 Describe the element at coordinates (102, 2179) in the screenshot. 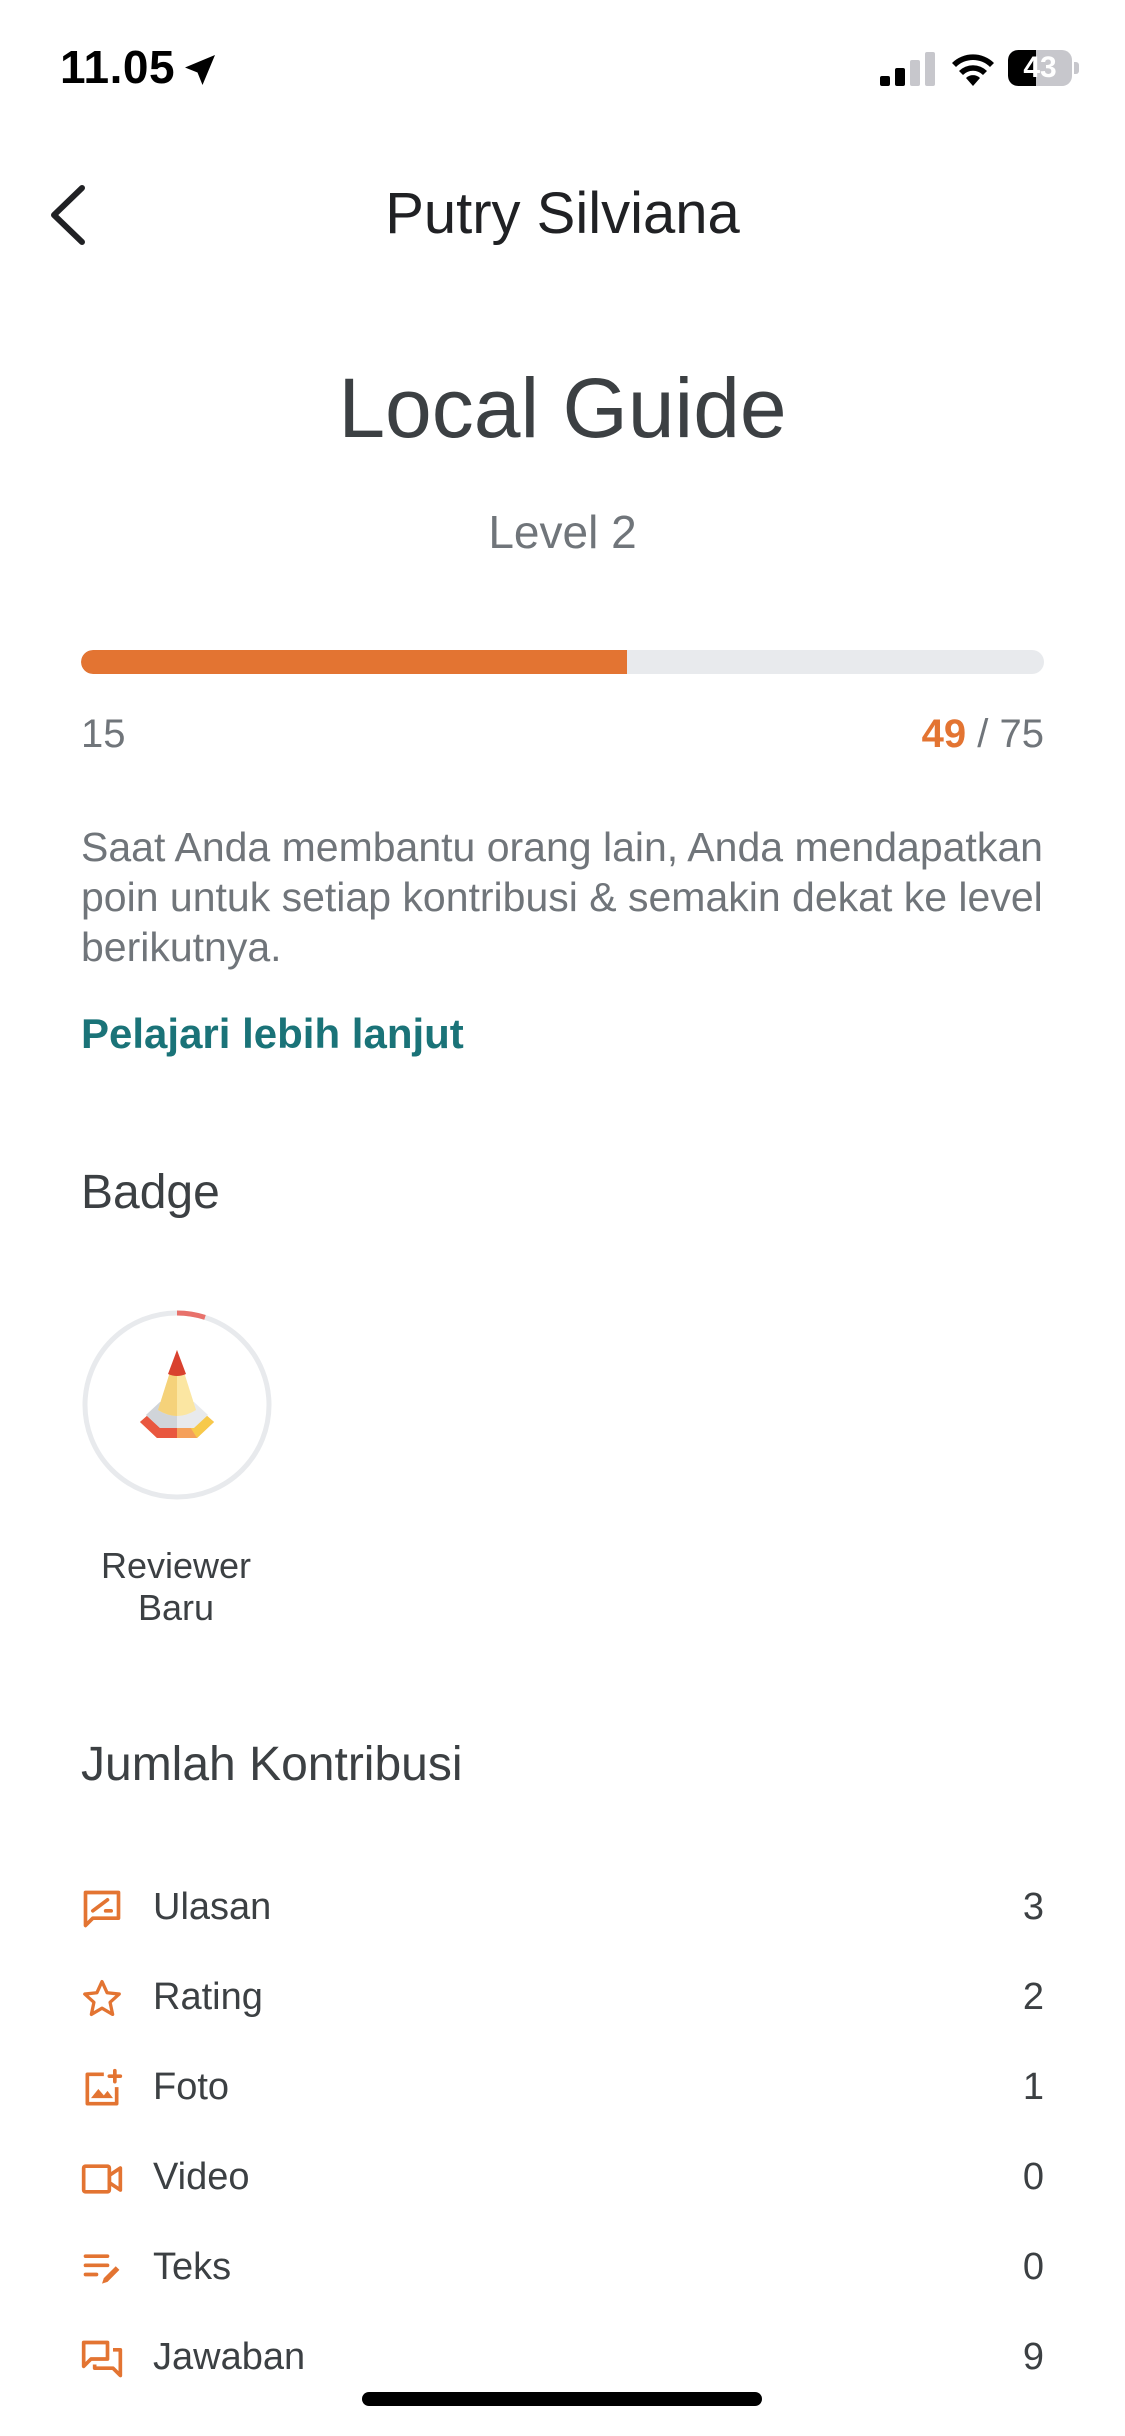

I see `video-icon` at that location.